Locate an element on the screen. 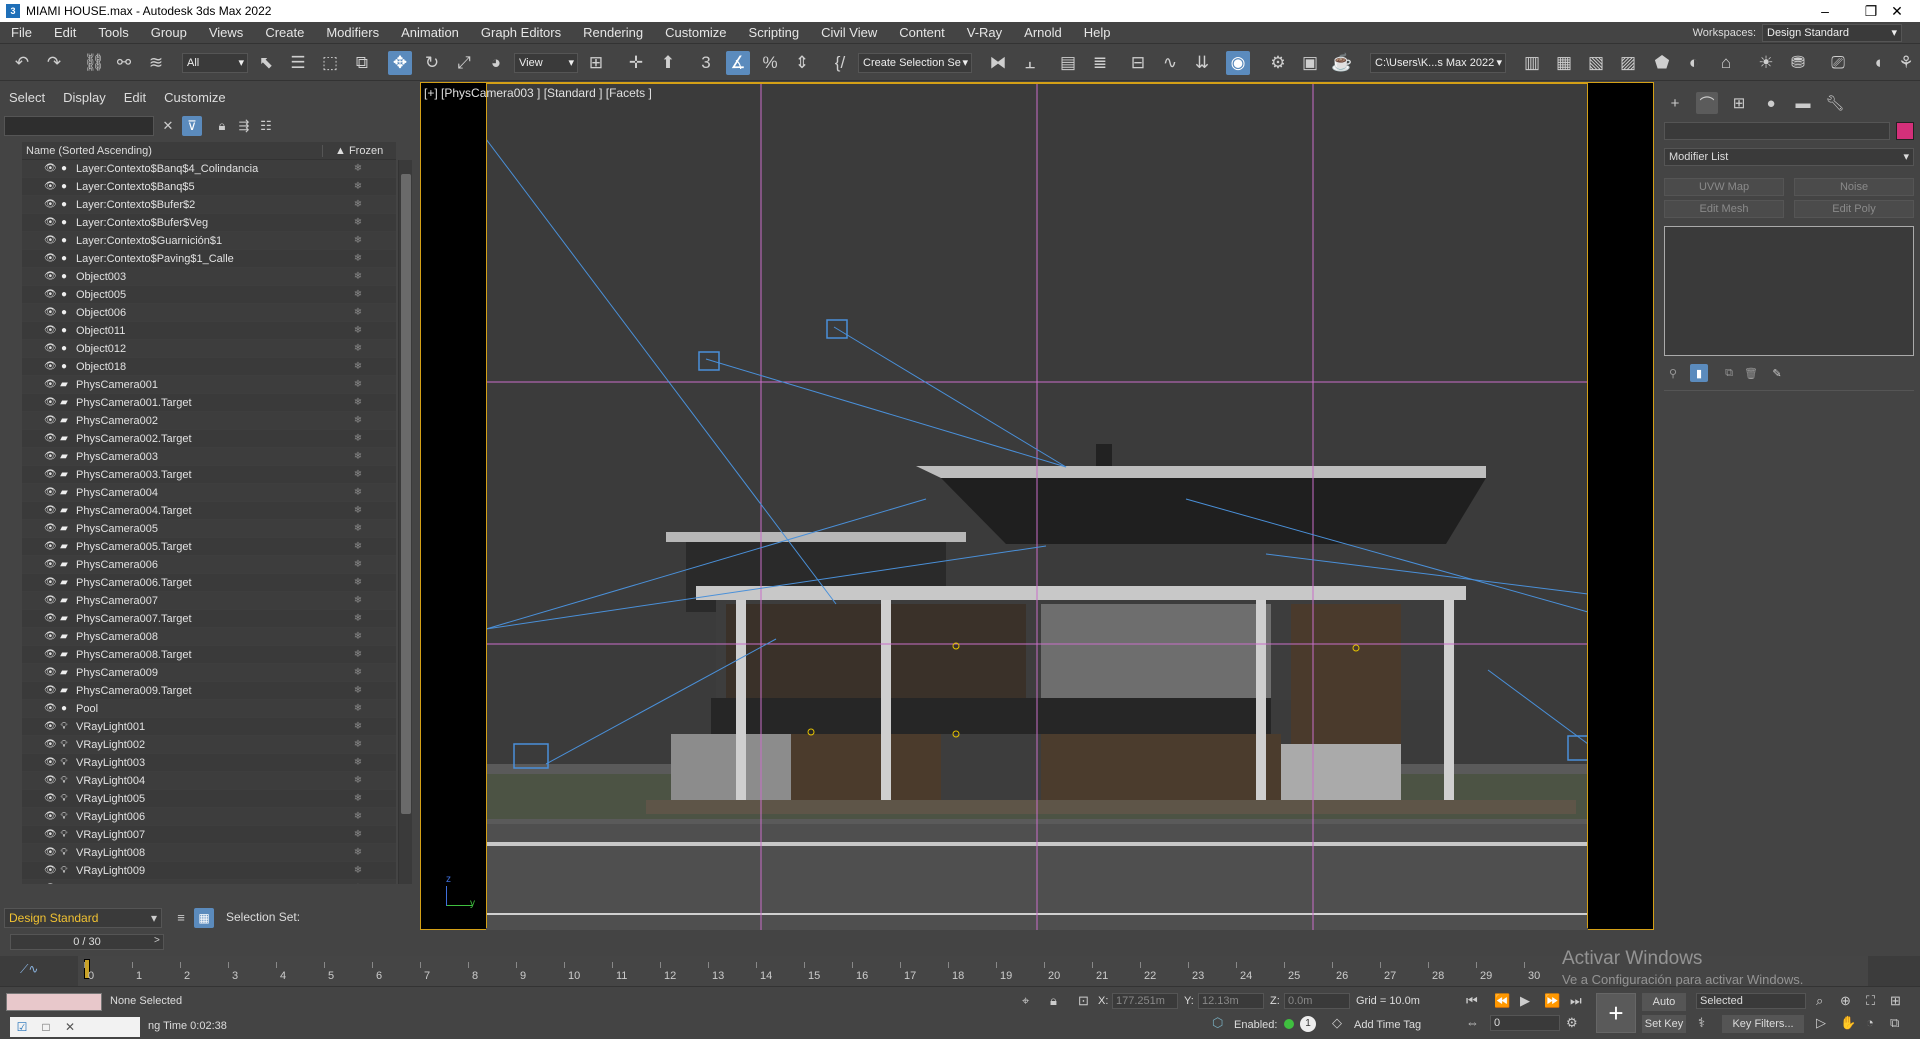 This screenshot has width=1920, height=1039. unlink-icon: ⚯ is located at coordinates (124, 63).